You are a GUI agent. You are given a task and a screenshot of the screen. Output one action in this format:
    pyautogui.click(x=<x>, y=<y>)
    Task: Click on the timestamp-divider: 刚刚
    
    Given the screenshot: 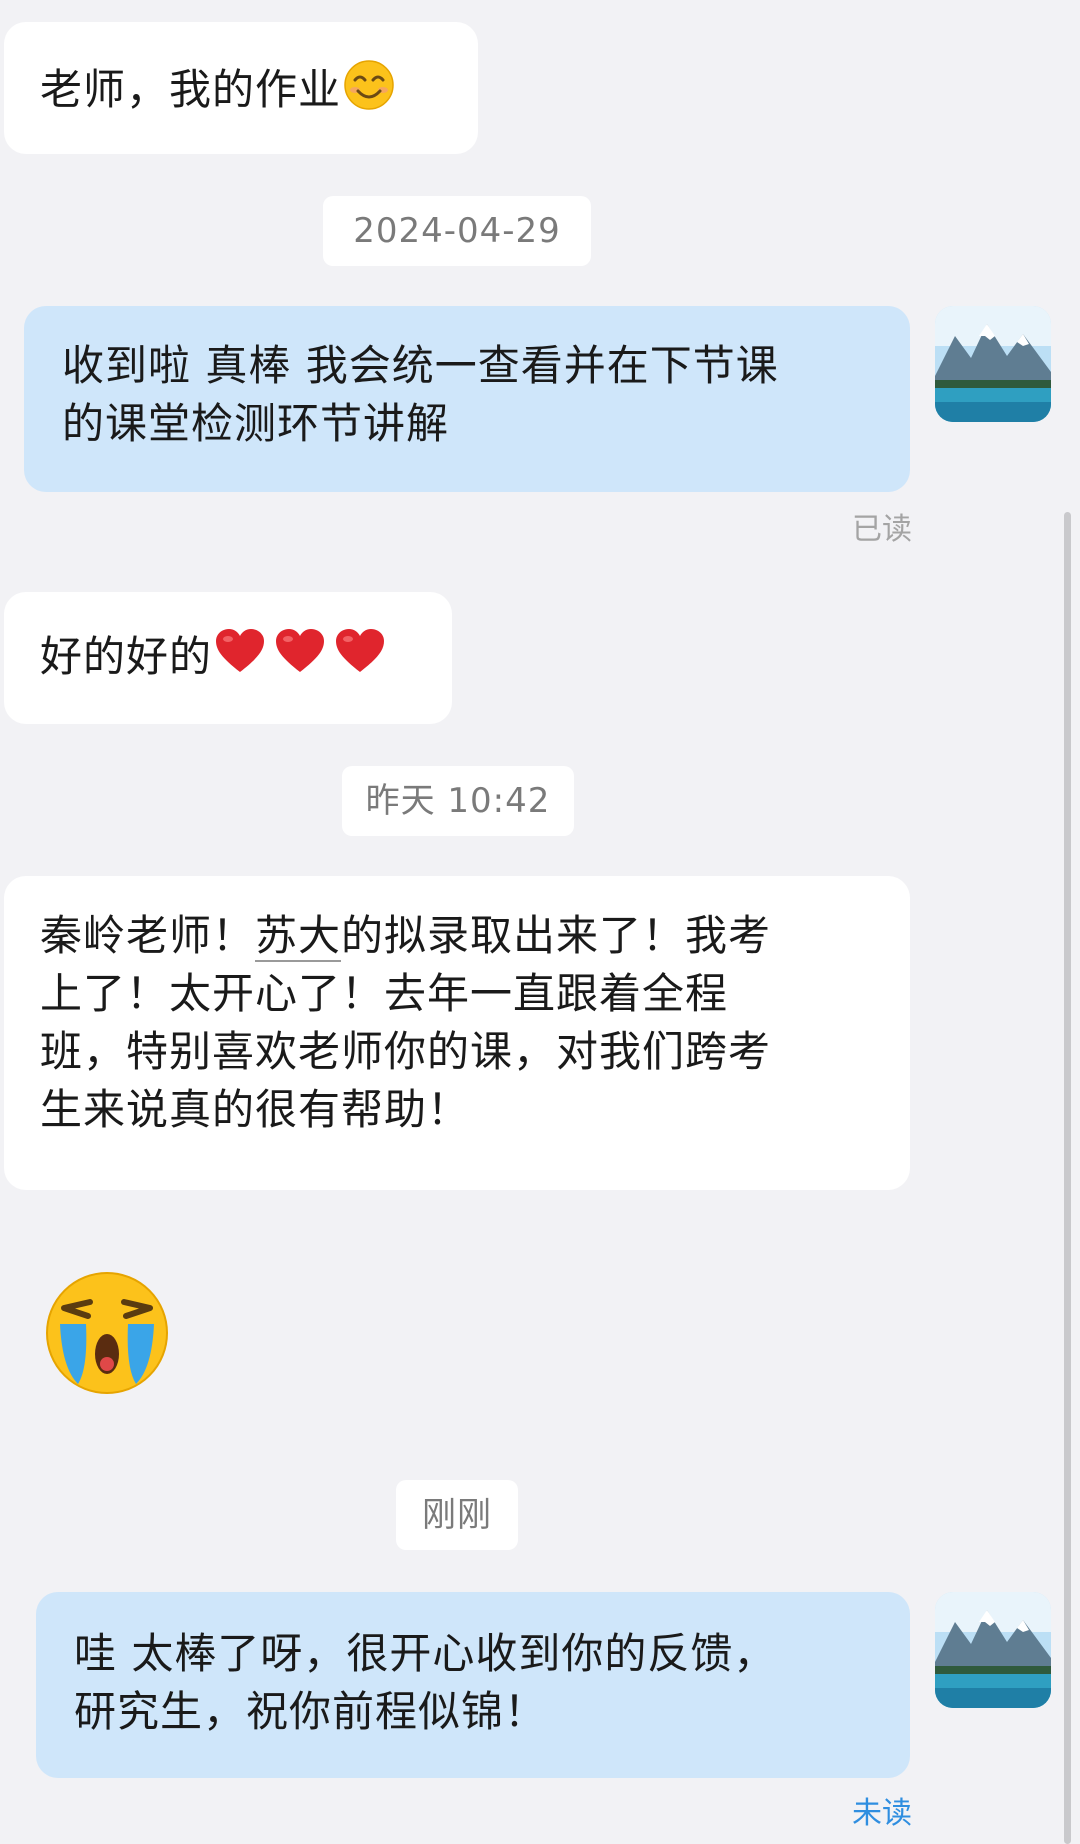 What is the action you would take?
    pyautogui.click(x=457, y=1515)
    